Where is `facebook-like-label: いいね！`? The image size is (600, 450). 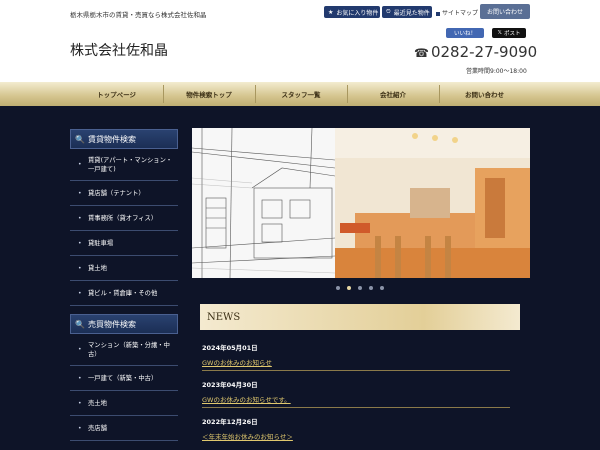
facebook-like-label: いいね！ is located at coordinates (464, 34).